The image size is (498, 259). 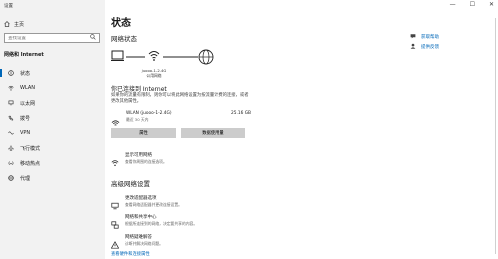 What do you see at coordinates (52, 88) in the screenshot?
I see `sidebar-item-wlan: WLAN` at bounding box center [52, 88].